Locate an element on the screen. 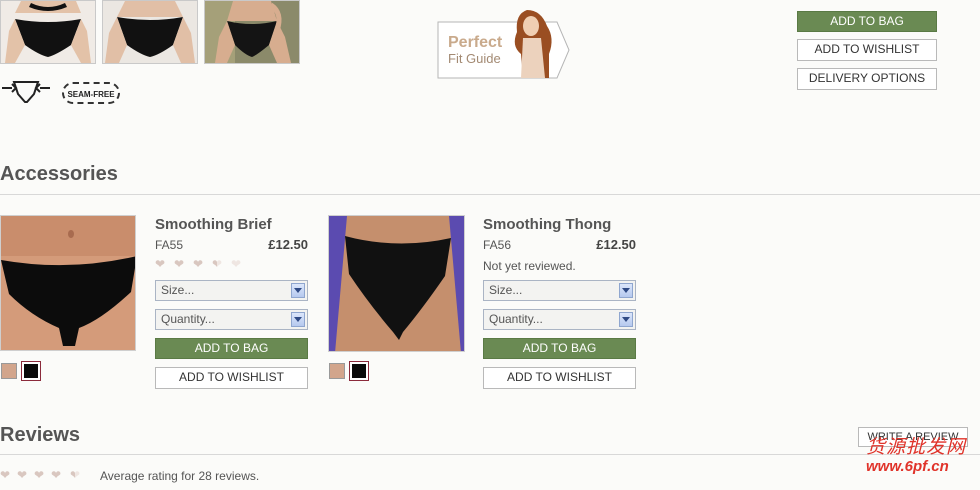  product-title: Smoothing Thong is located at coordinates (547, 224).